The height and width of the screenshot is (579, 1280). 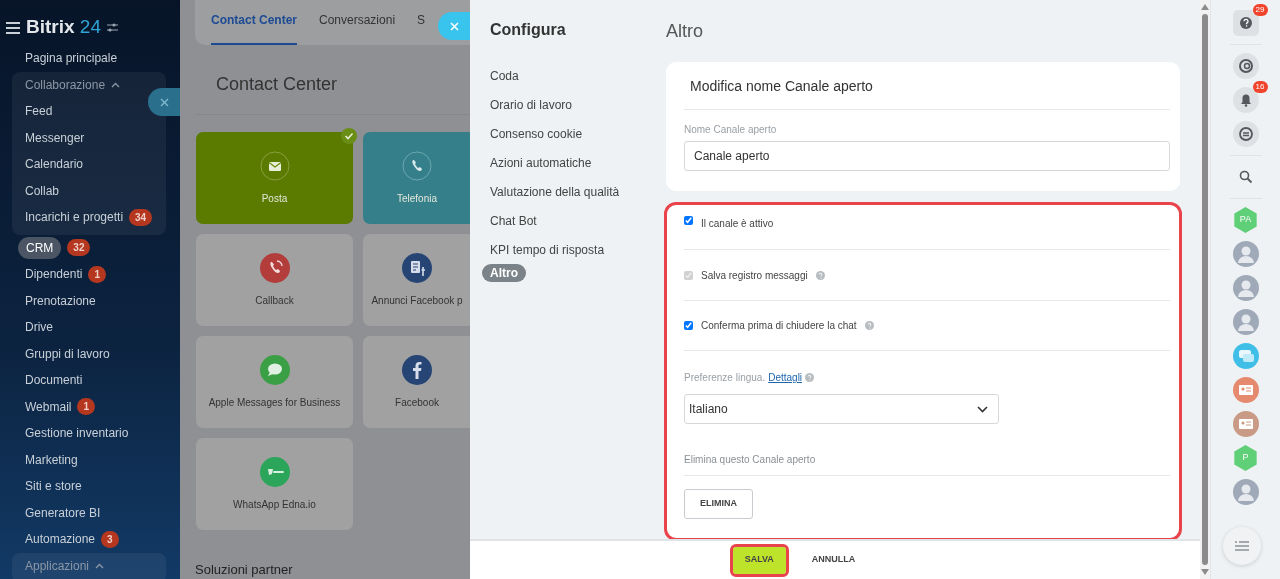 I want to click on channel-tile: Annunci Facebook p, so click(x=416, y=280).